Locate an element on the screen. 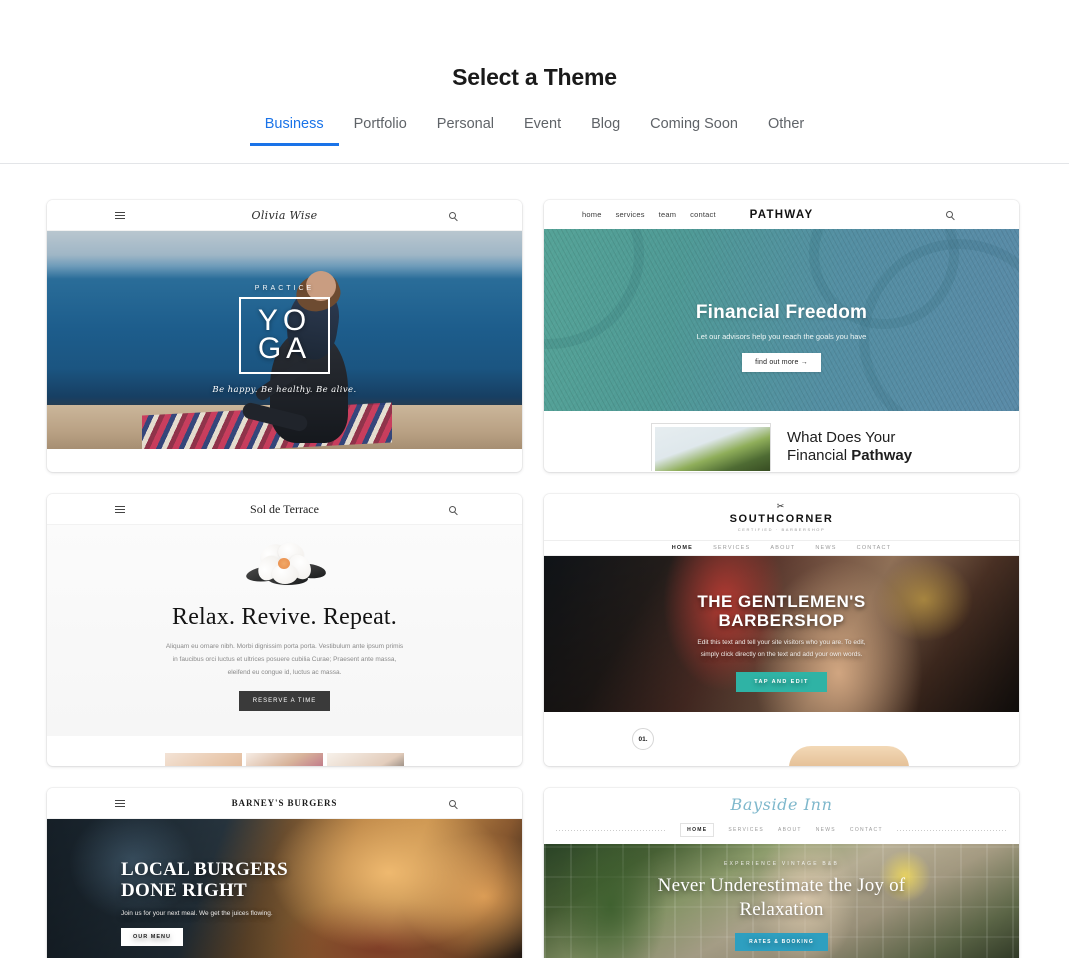 The height and width of the screenshot is (958, 1069). yoga-tagline: Be happy. Be healthy. Be alive. is located at coordinates (284, 389).